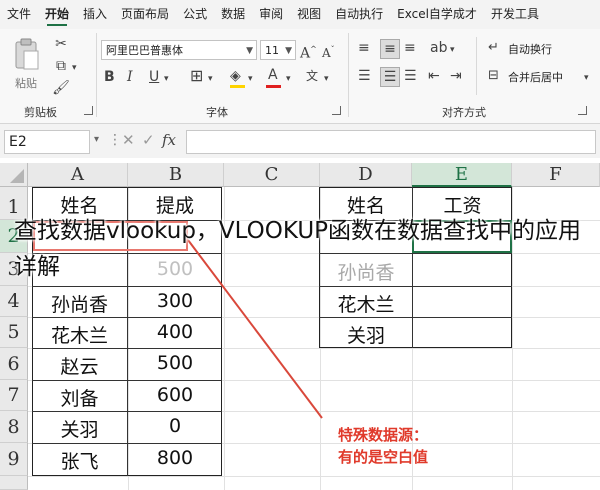 This screenshot has height=490, width=600. Describe the element at coordinates (233, 14) in the screenshot. I see `tab-data: 数据` at that location.